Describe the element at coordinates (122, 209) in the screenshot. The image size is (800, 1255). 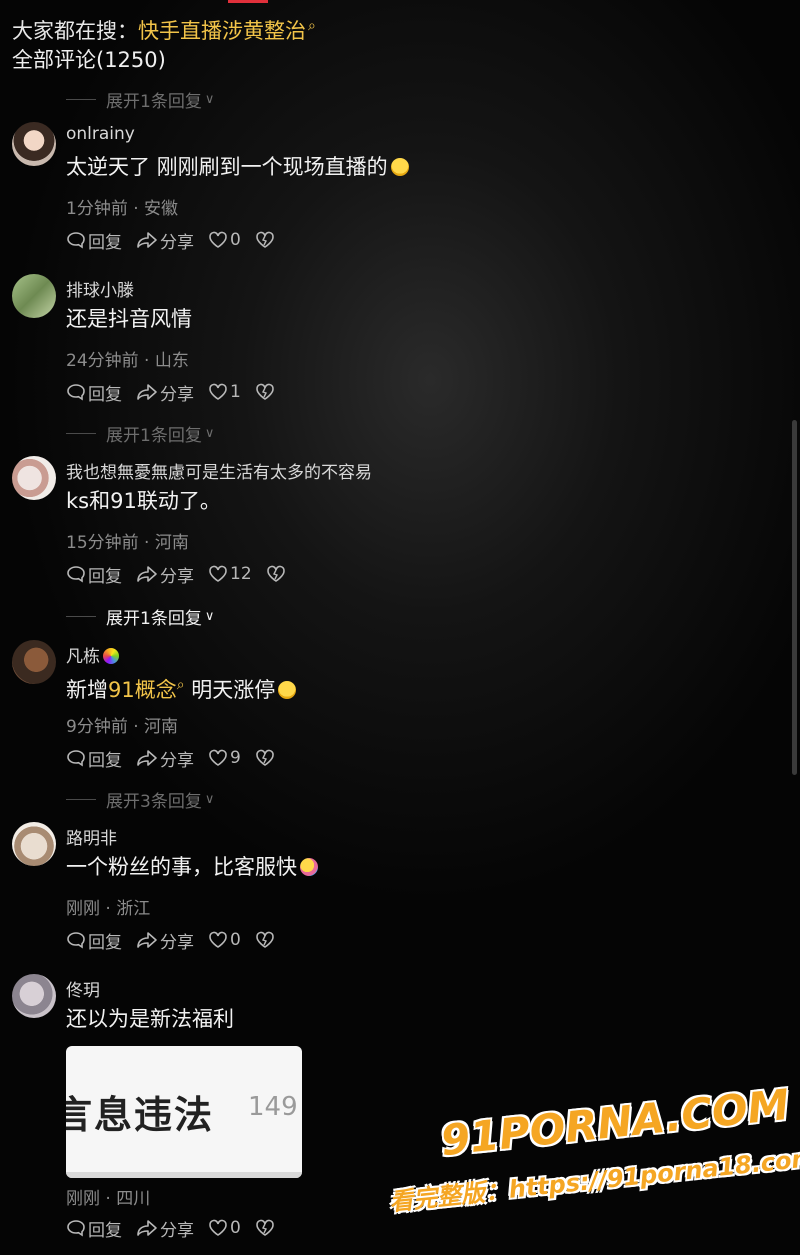
I see `comment-meta: 1分钟前 · 安徽` at that location.